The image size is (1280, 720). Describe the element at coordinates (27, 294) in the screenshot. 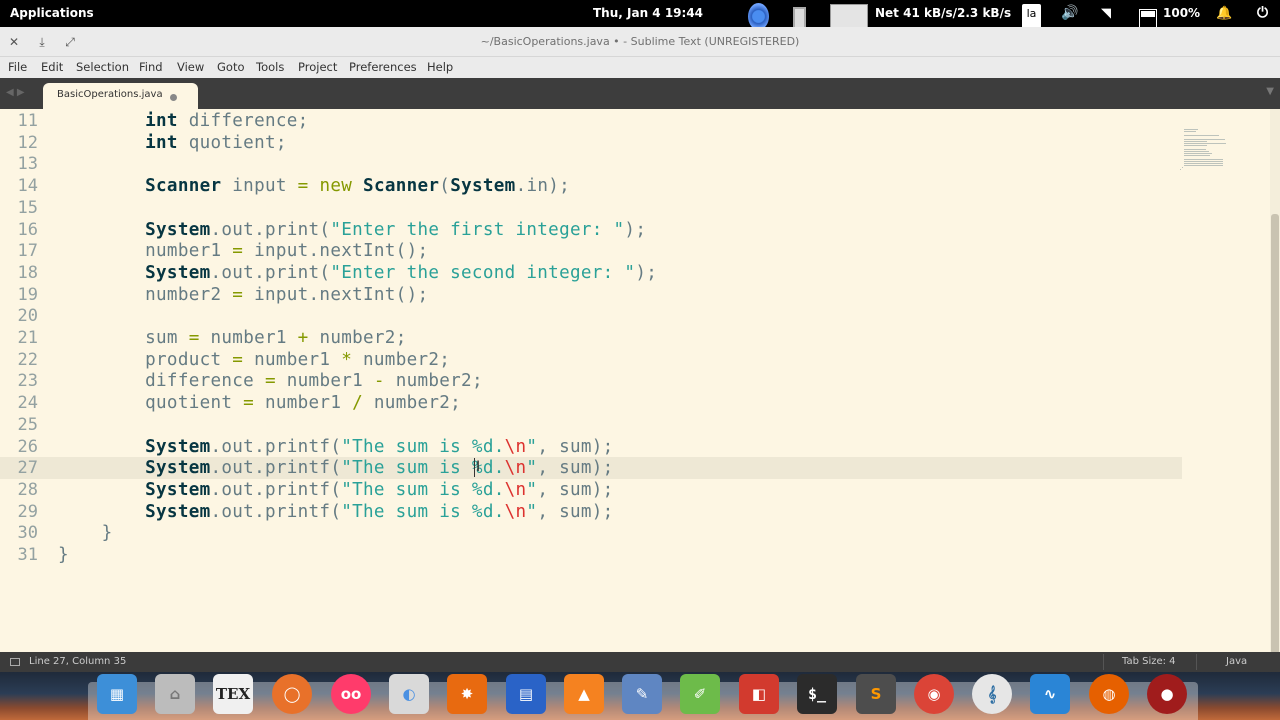

I see `line-number: 19` at that location.